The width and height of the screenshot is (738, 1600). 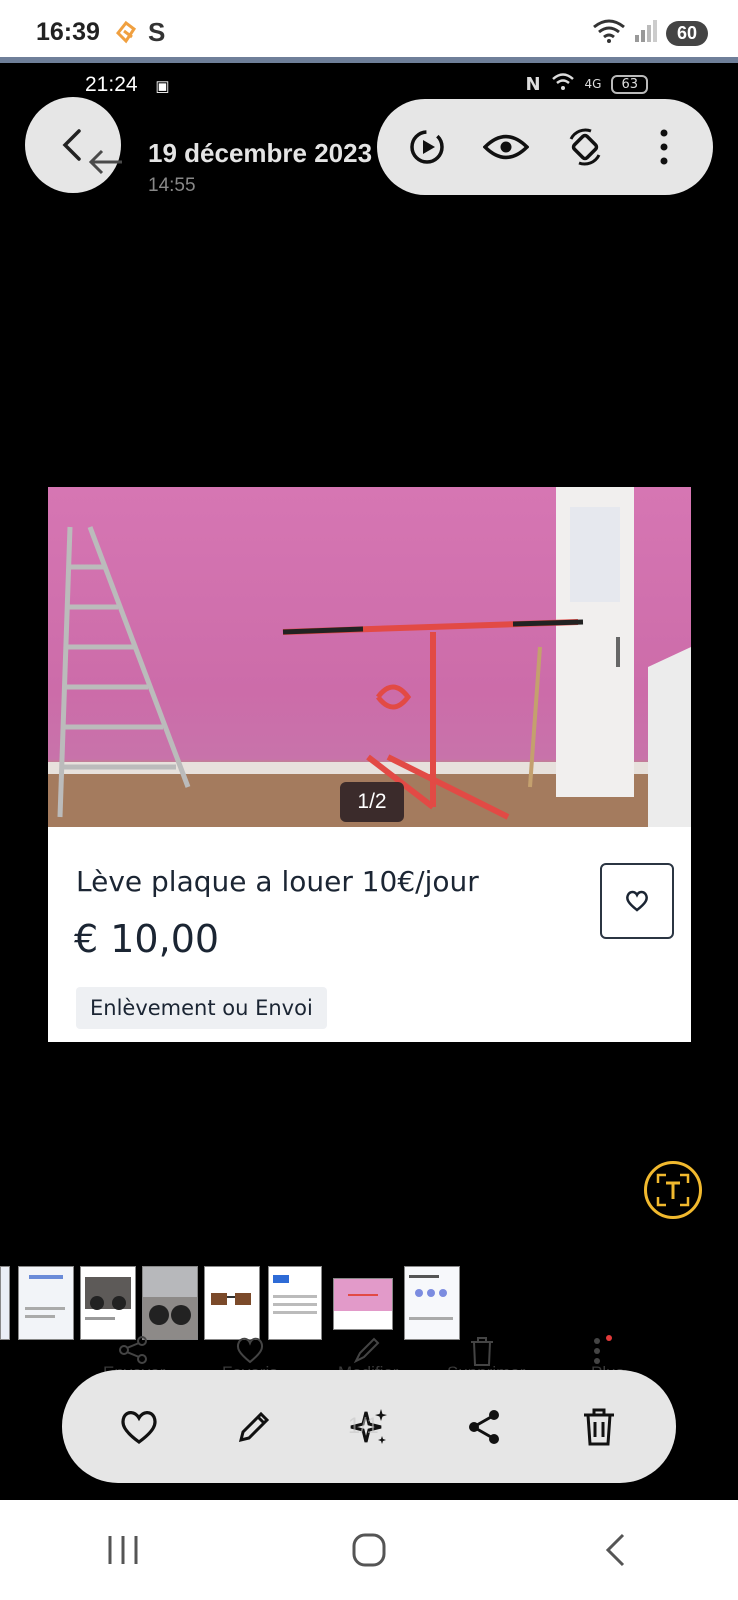 I want to click on top-action-bar, so click(x=545, y=147).